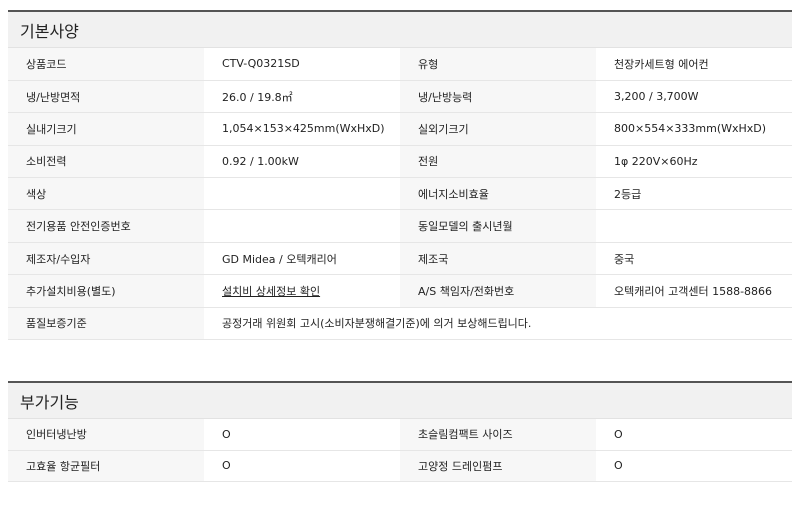 This screenshot has width=800, height=507. What do you see at coordinates (498, 435) in the screenshot?
I see `feature-label: 초슬림컴팩트 사이즈` at bounding box center [498, 435].